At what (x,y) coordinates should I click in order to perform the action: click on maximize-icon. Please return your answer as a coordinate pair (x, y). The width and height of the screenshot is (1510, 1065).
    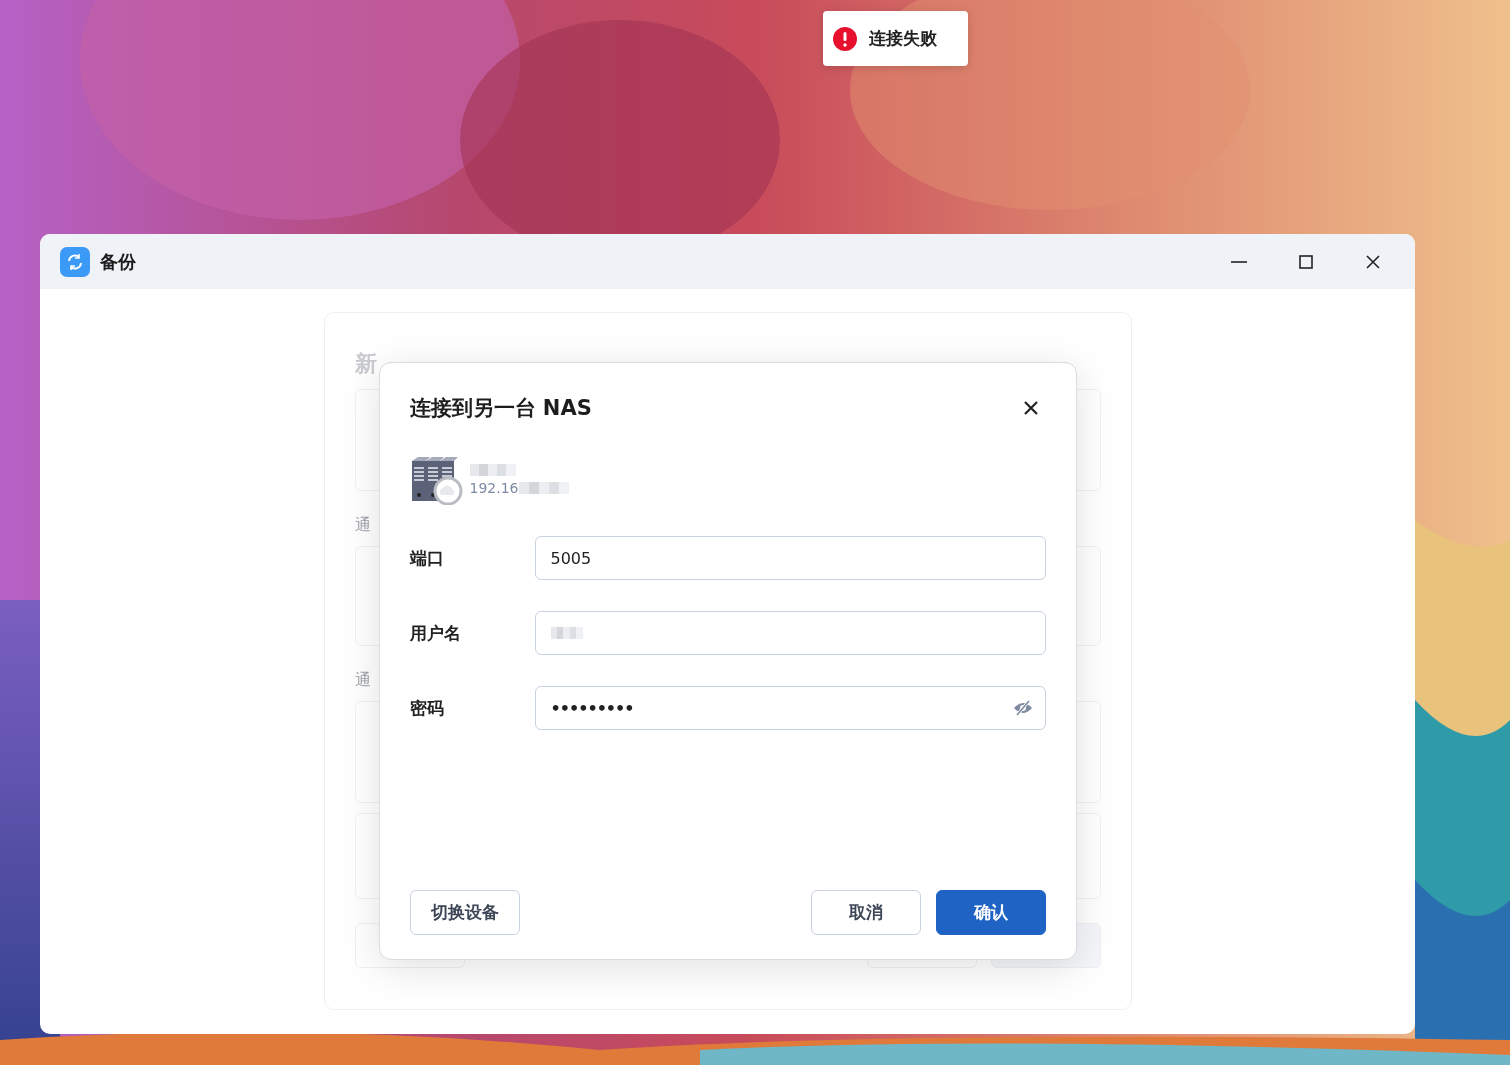
    Looking at the image, I should click on (1306, 261).